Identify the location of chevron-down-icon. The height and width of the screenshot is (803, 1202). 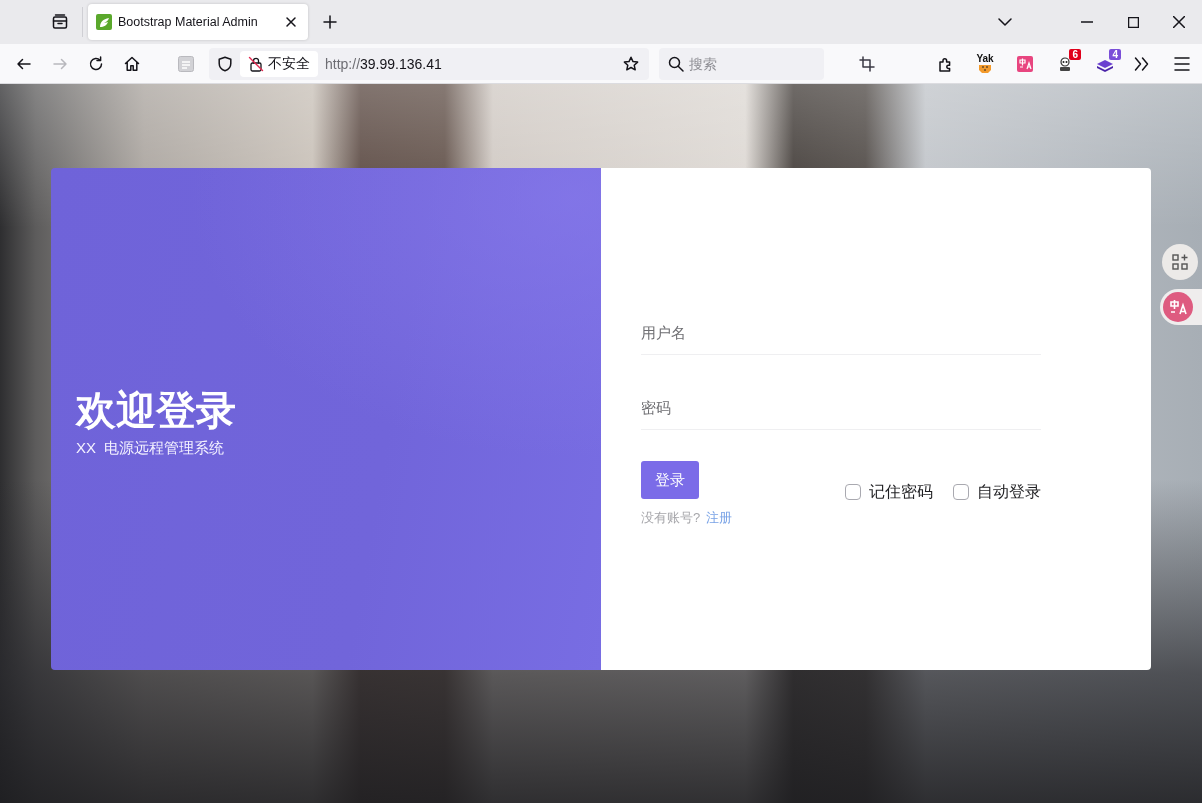
(1005, 22).